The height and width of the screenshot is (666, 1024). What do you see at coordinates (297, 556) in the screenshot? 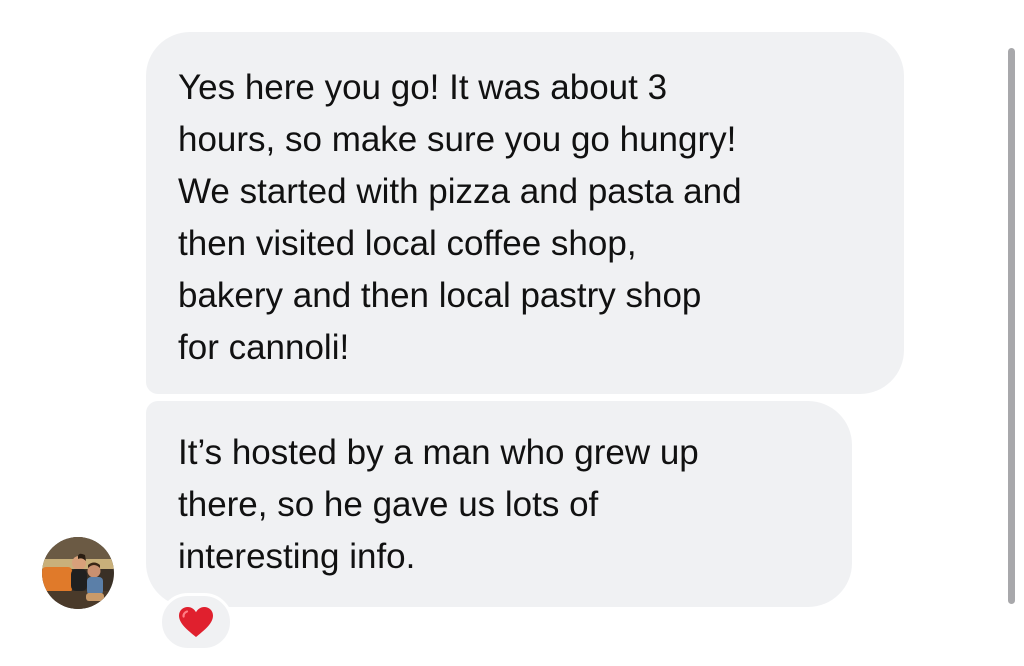
I see `message-line: interesting info.` at bounding box center [297, 556].